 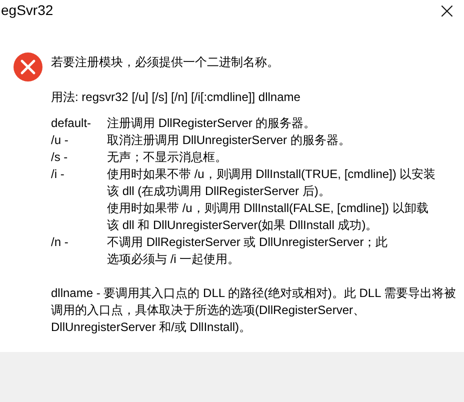 I want to click on option-label: /u -, so click(x=59, y=140).